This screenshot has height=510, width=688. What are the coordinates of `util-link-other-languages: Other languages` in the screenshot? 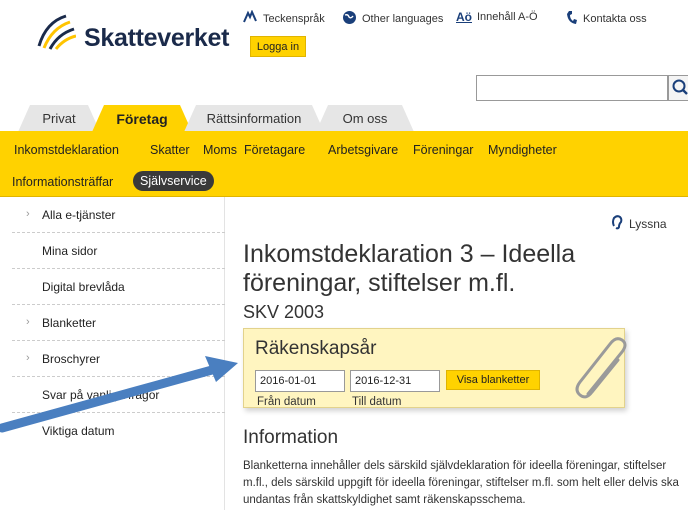 It's located at (392, 19).